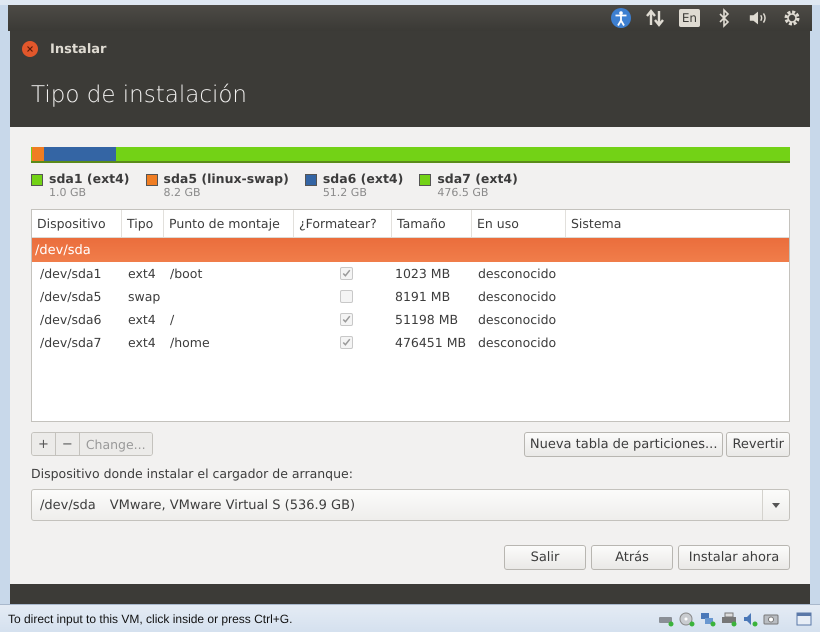 The height and width of the screenshot is (632, 820). What do you see at coordinates (422, 274) in the screenshot?
I see `table-cell: 1023 MB` at bounding box center [422, 274].